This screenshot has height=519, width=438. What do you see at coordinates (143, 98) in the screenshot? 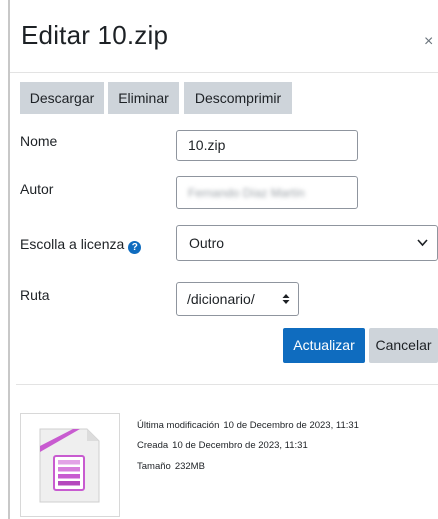
I see `delete-button: Eliminar` at bounding box center [143, 98].